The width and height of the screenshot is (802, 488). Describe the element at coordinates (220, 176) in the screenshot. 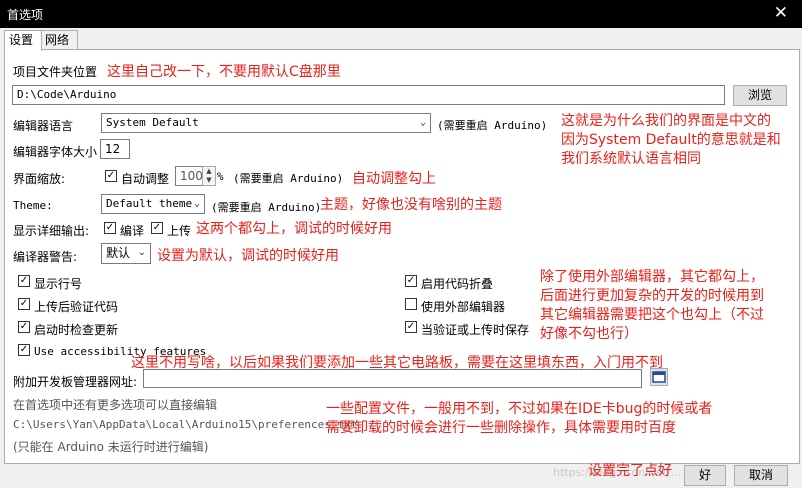

I see `scale-percent-unit: %` at that location.